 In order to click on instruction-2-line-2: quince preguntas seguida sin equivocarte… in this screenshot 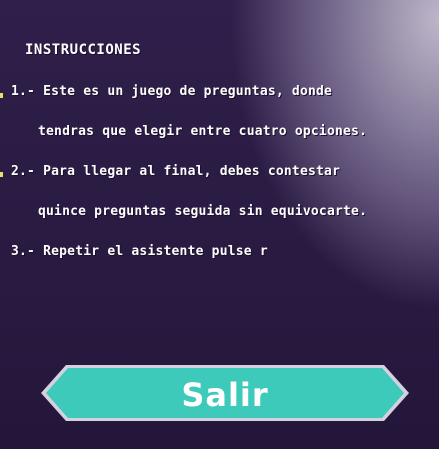, I will do `click(203, 211)`.